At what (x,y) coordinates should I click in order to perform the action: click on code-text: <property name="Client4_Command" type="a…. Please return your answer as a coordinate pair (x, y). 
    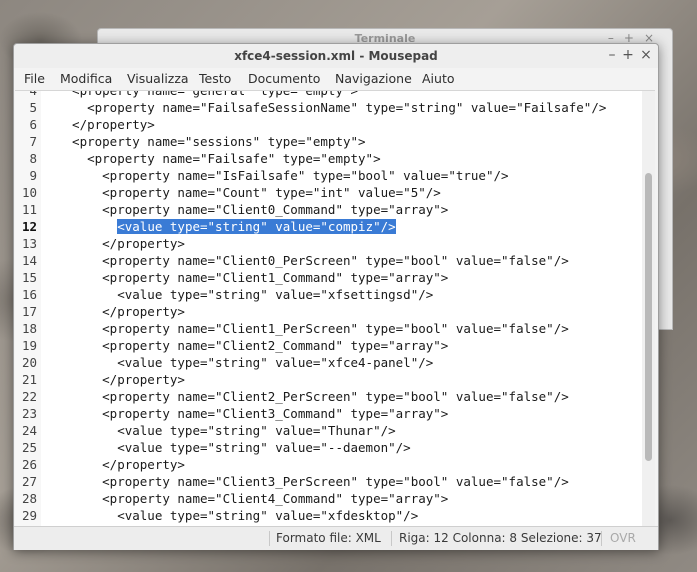
    Looking at the image, I should click on (253, 498).